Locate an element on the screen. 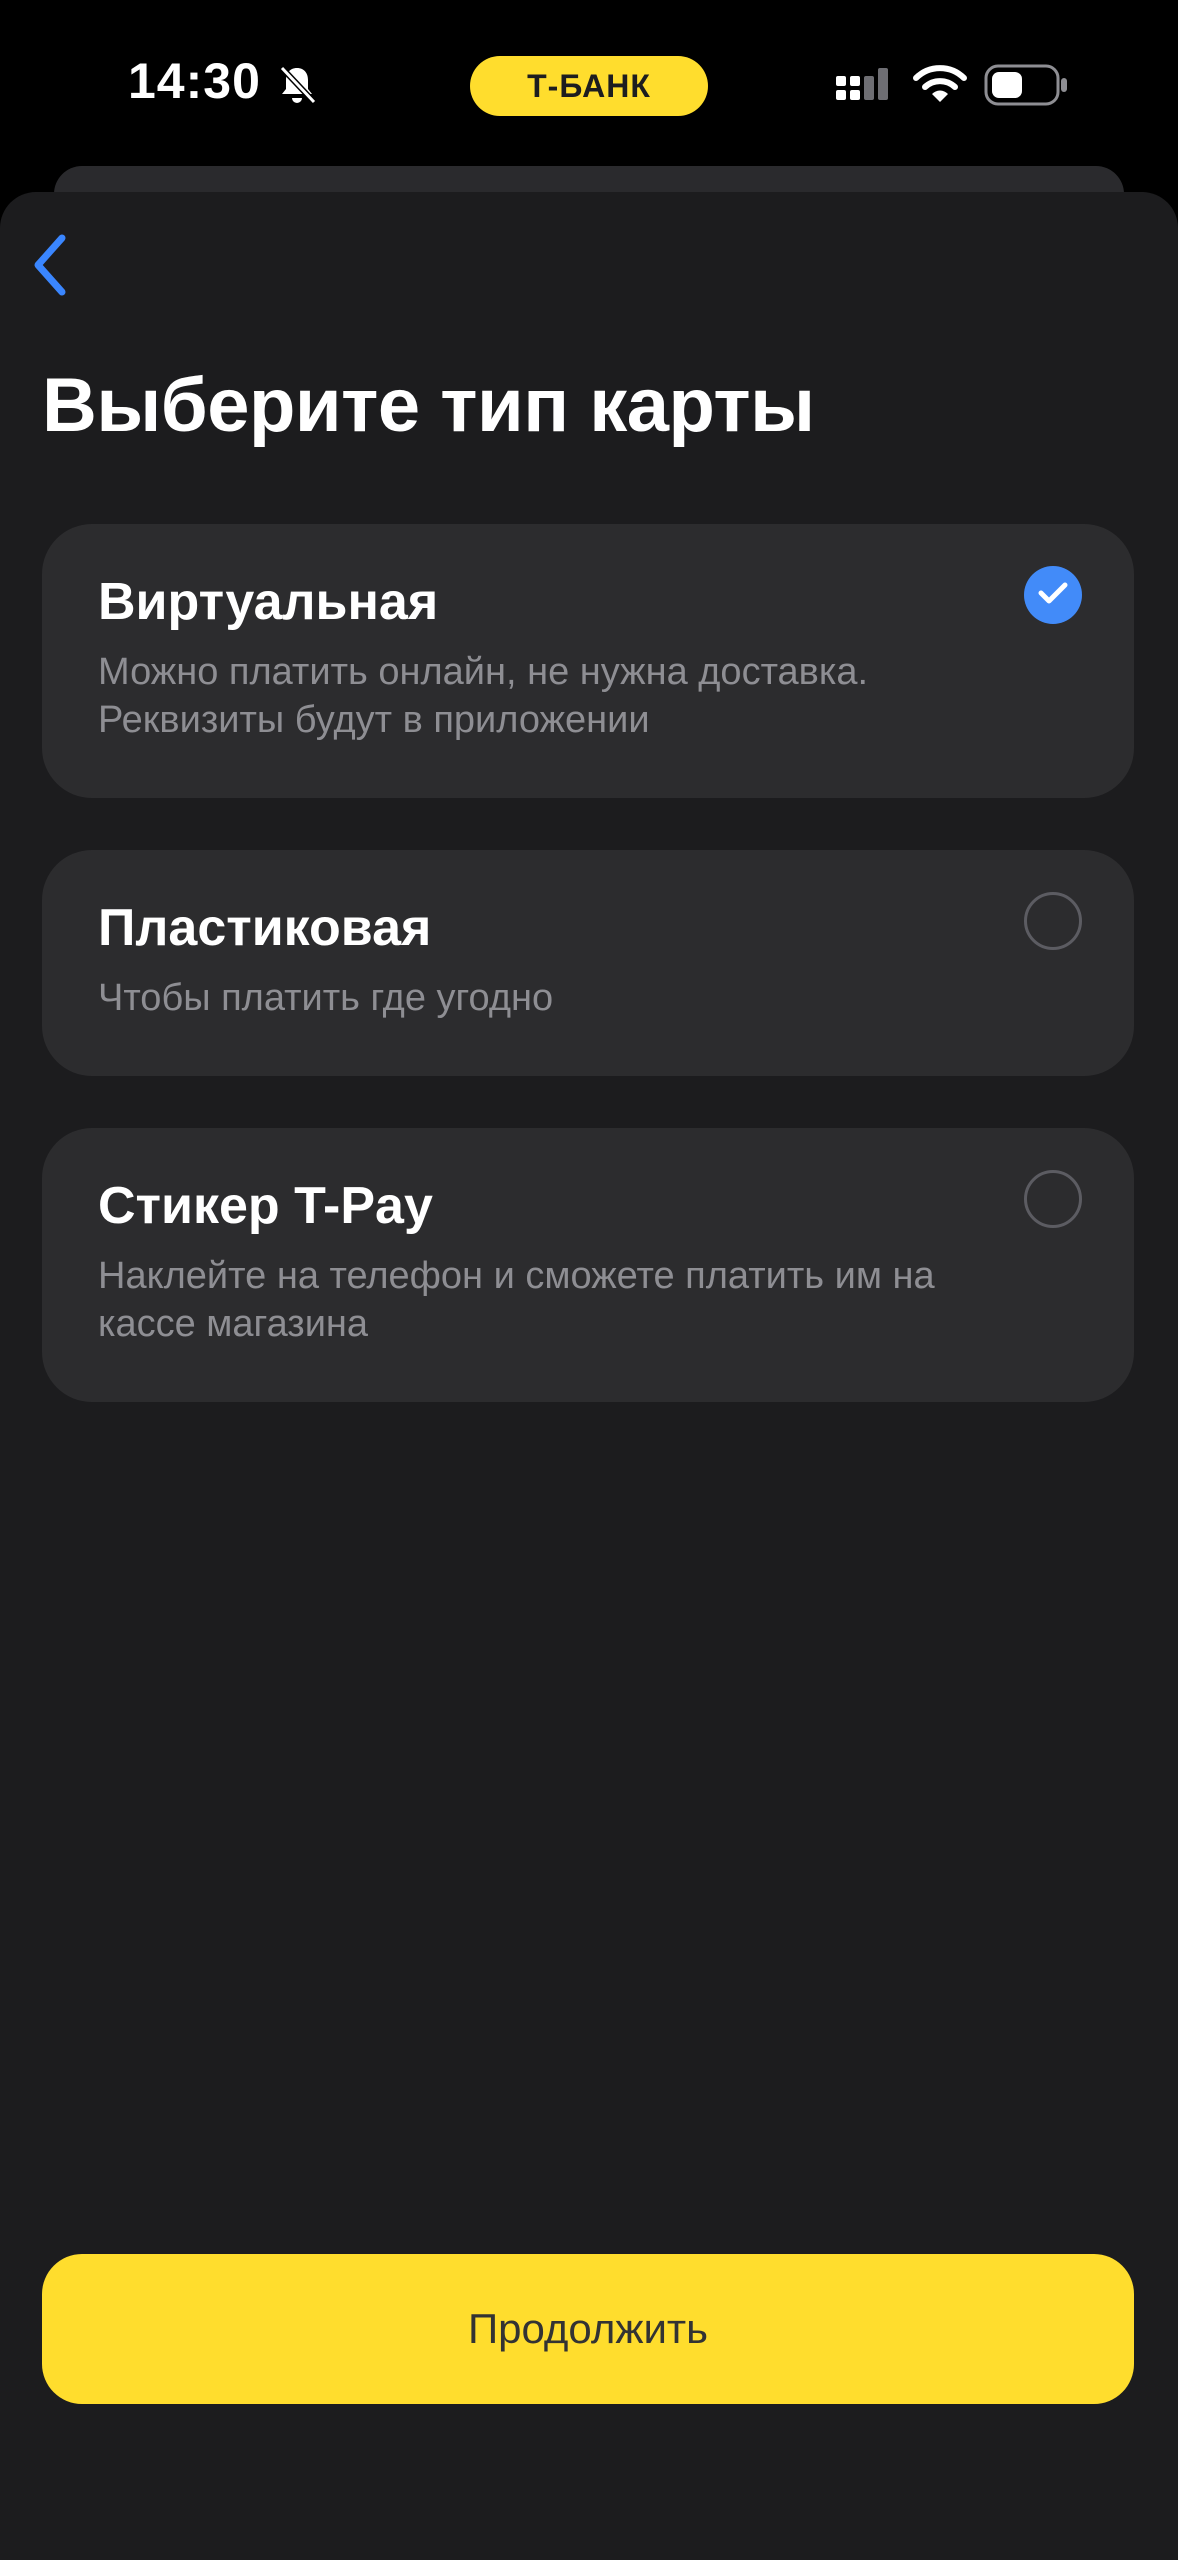 The height and width of the screenshot is (2560, 1178). brand-pill: Т-БАНК is located at coordinates (589, 86).